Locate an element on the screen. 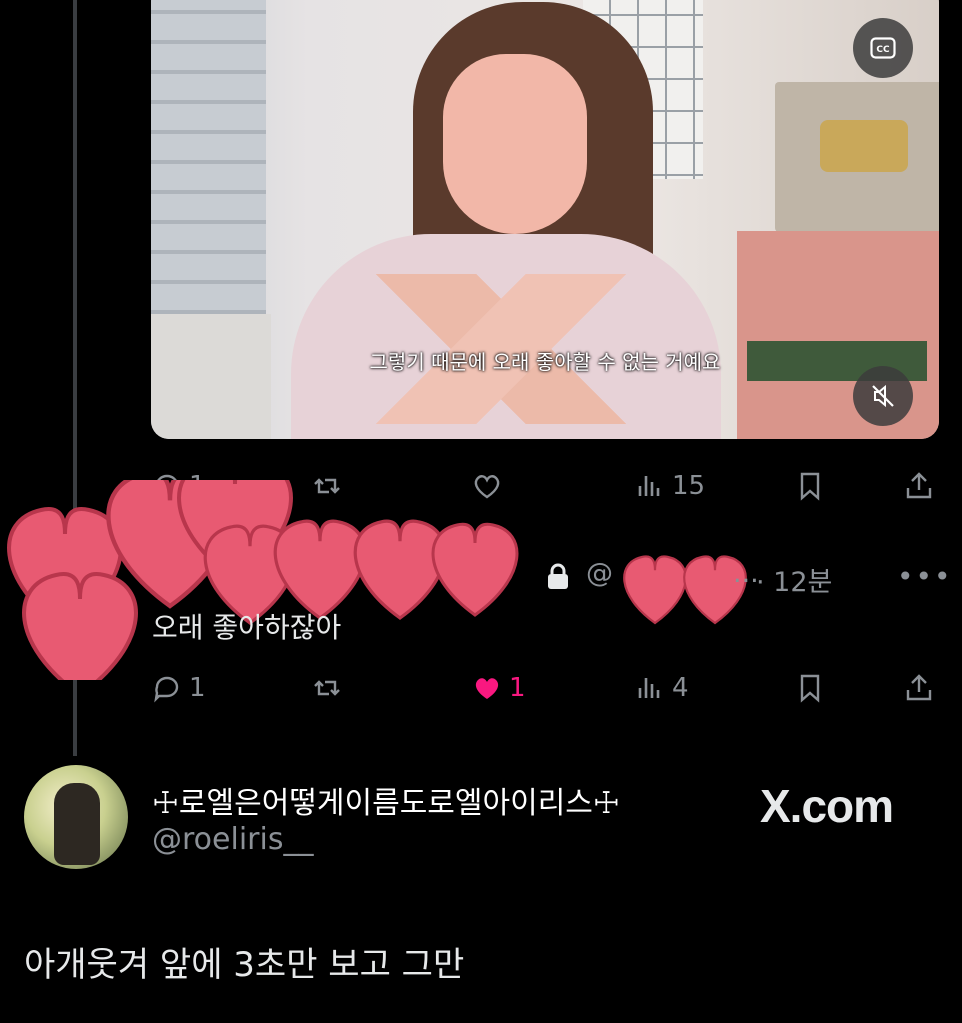  author-handle: @roeliris__ is located at coordinates (232, 839).